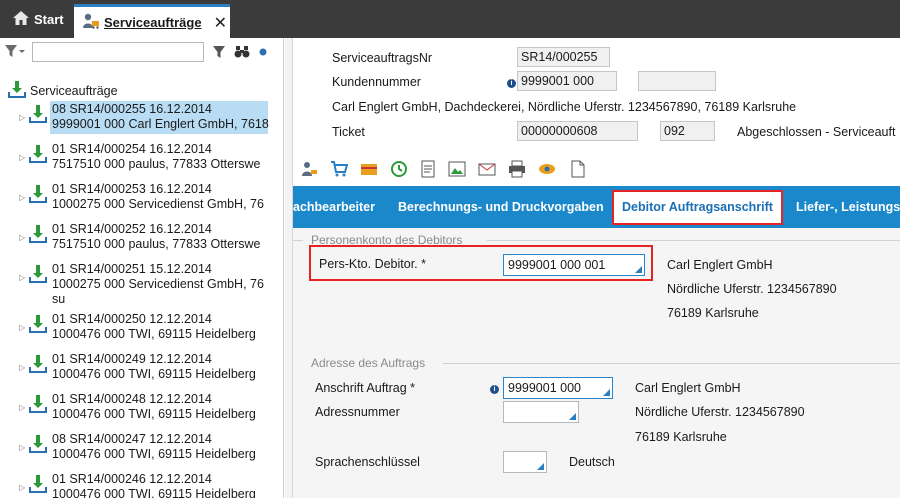 The image size is (900, 498). I want to click on adresse-name: Carl Englert GmbH, so click(688, 388).